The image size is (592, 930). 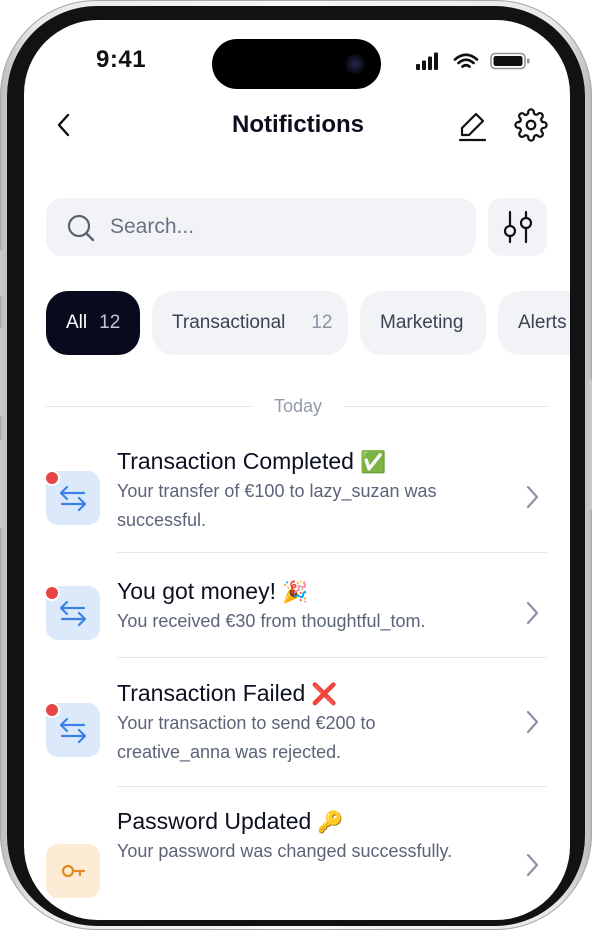 What do you see at coordinates (214, 821) in the screenshot?
I see `notification-title-text: Password Updated` at bounding box center [214, 821].